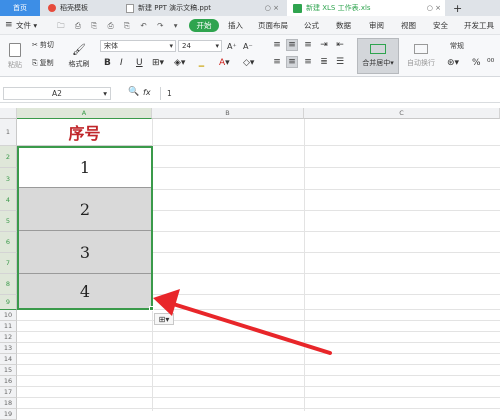 The width and height of the screenshot is (500, 420). What do you see at coordinates (376, 25) in the screenshot?
I see `tab-review: 审阅` at bounding box center [376, 25].